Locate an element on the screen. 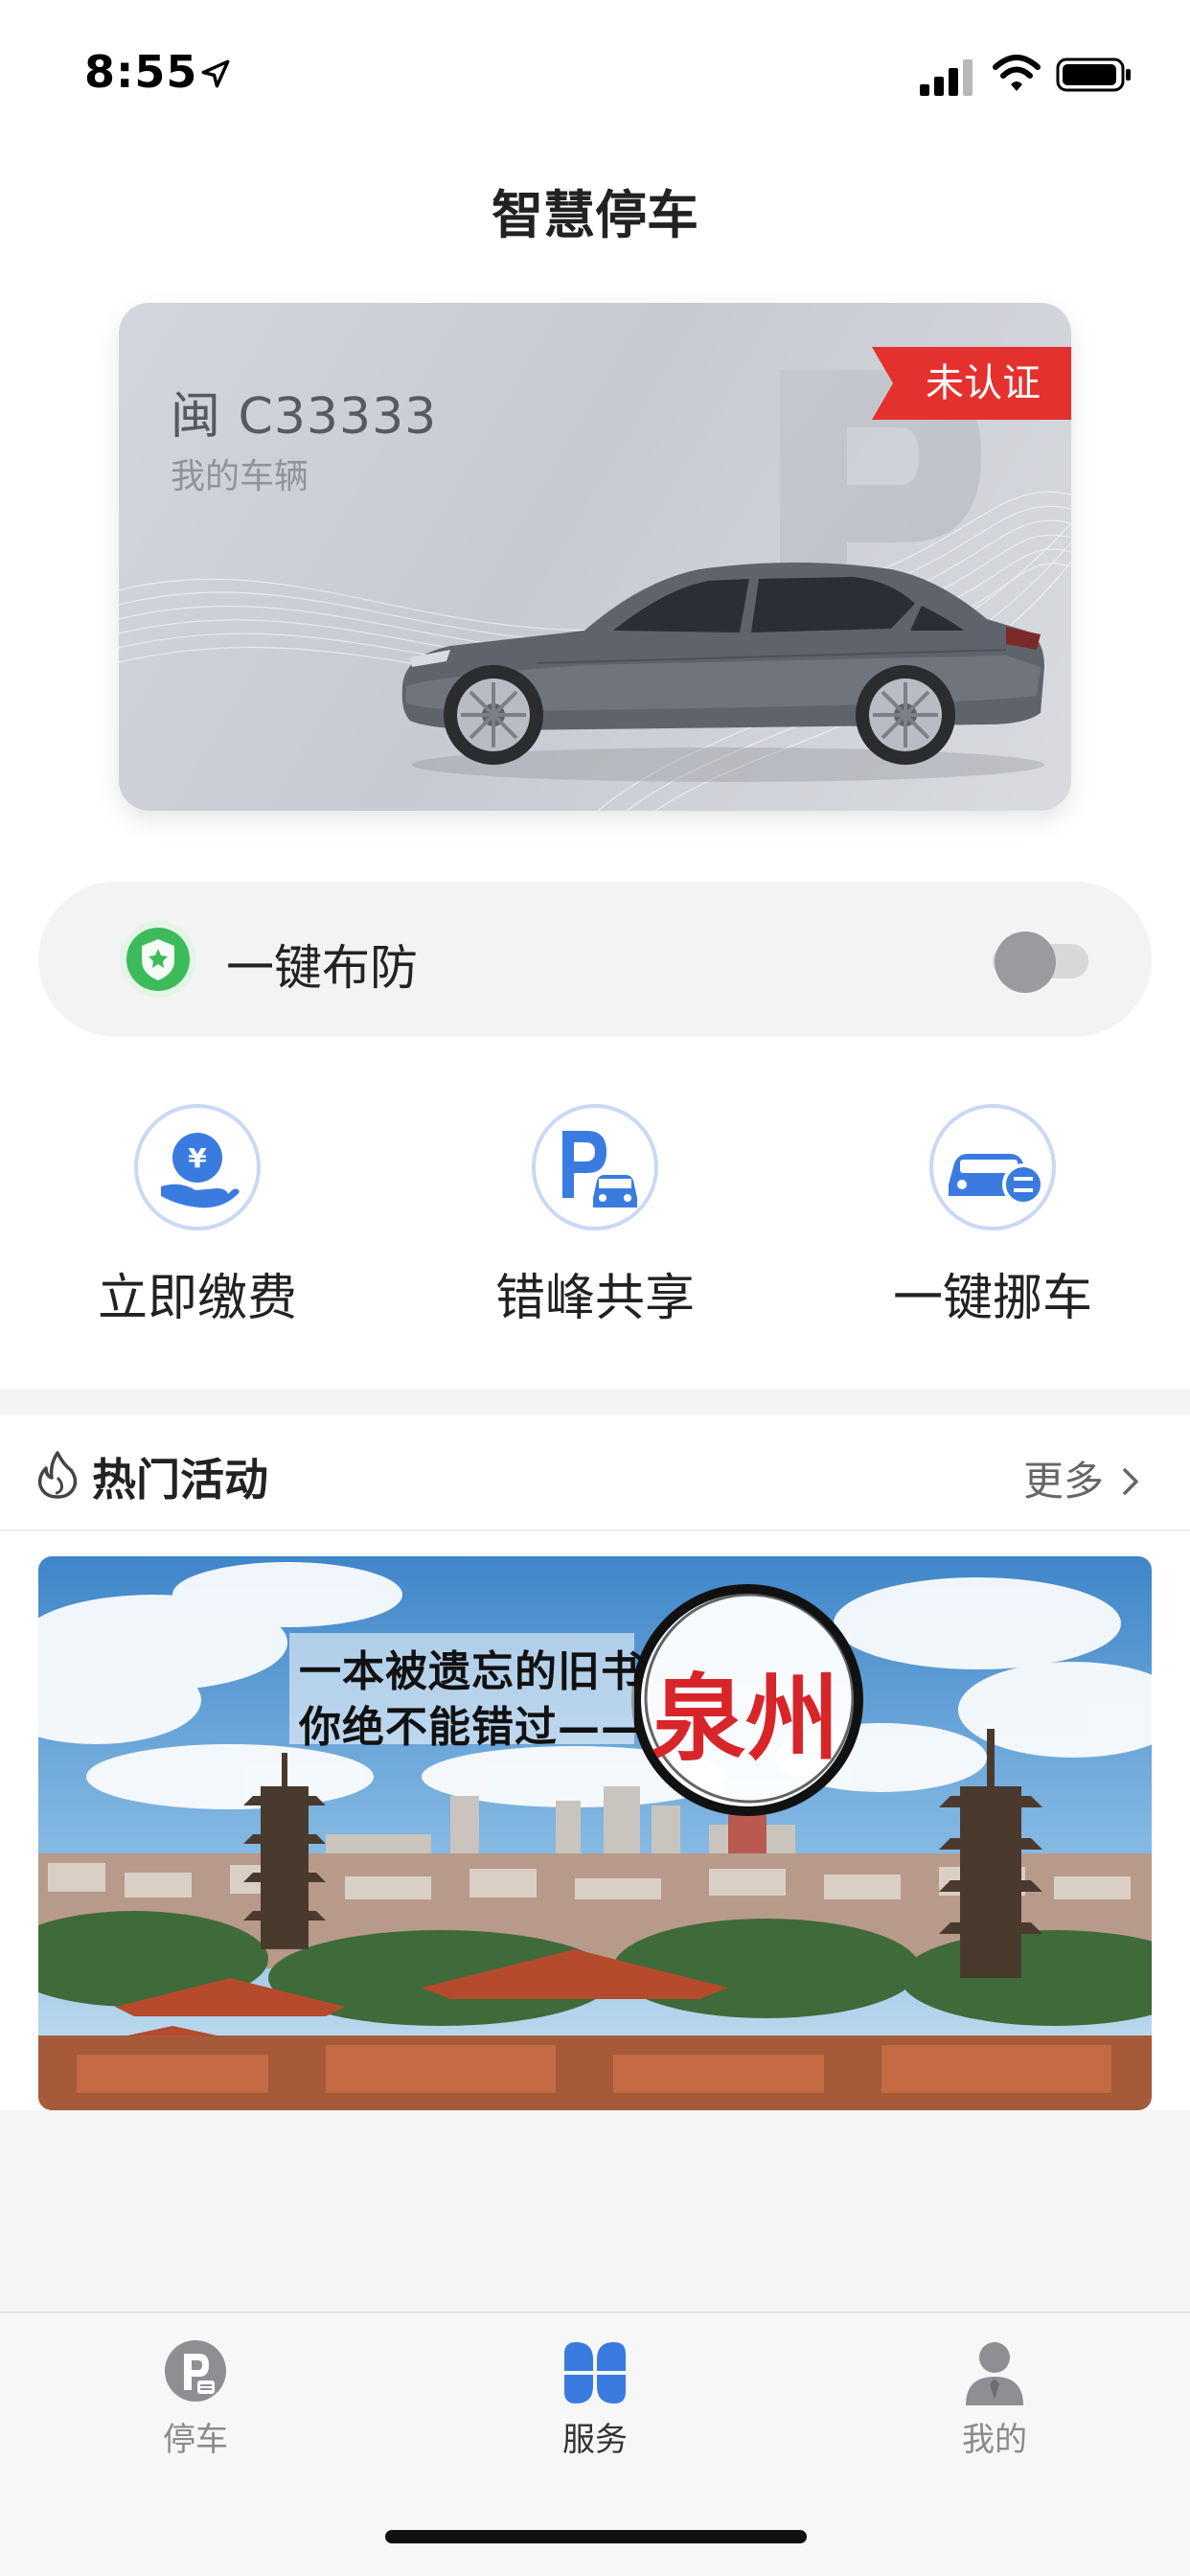  more-link: 更多 is located at coordinates (1085, 1478).